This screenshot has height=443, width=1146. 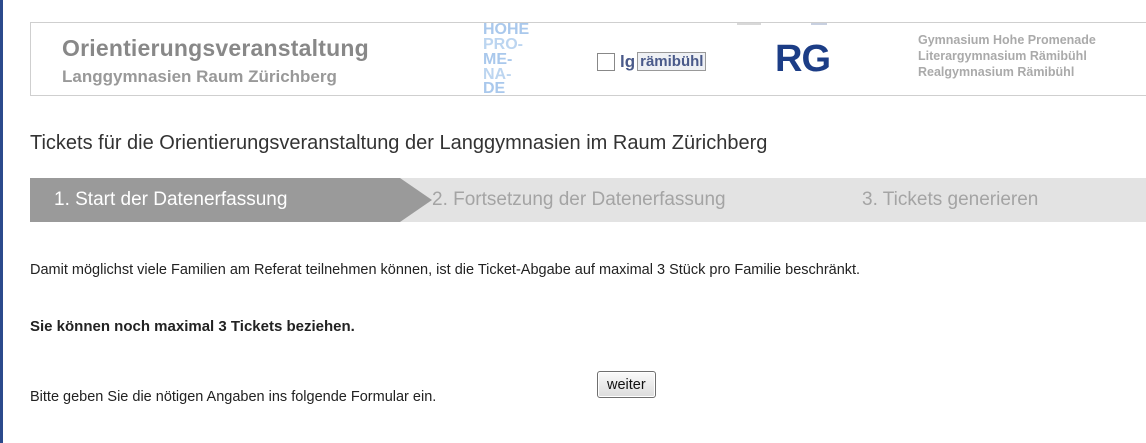 What do you see at coordinates (626, 384) in the screenshot?
I see `continue-button: weiter` at bounding box center [626, 384].